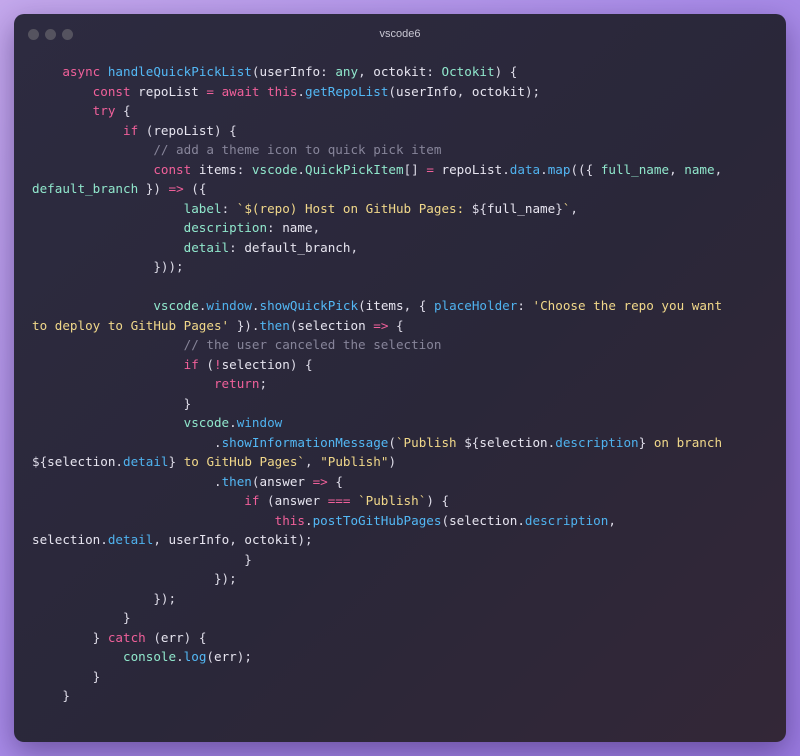  Describe the element at coordinates (684, 442) in the screenshot. I see `code-token: on branch` at that location.